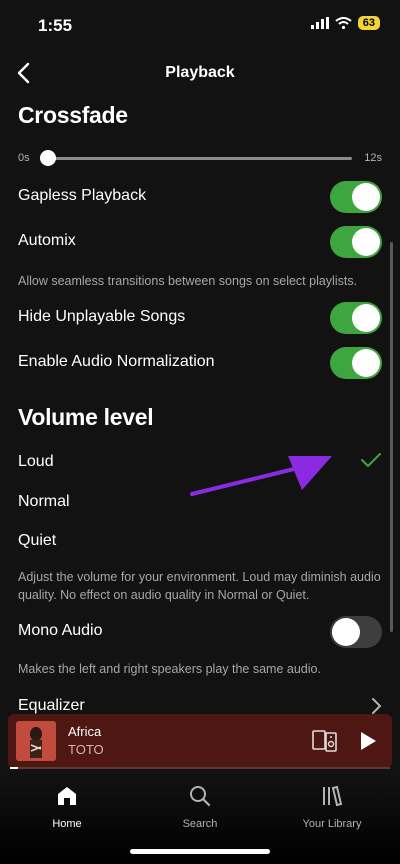 This screenshot has width=400, height=864. What do you see at coordinates (368, 741) in the screenshot?
I see `play-icon` at bounding box center [368, 741].